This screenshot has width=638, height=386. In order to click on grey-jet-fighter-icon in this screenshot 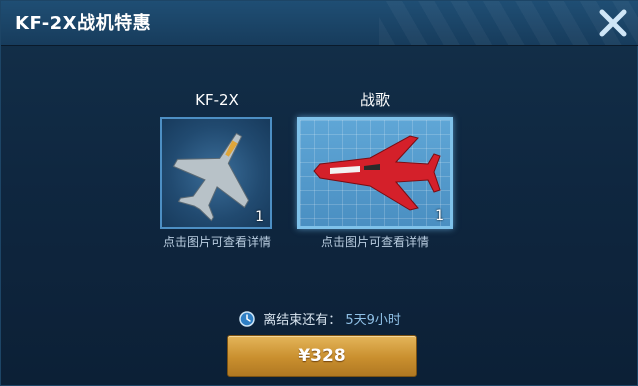, I will do `click(211, 177)`.